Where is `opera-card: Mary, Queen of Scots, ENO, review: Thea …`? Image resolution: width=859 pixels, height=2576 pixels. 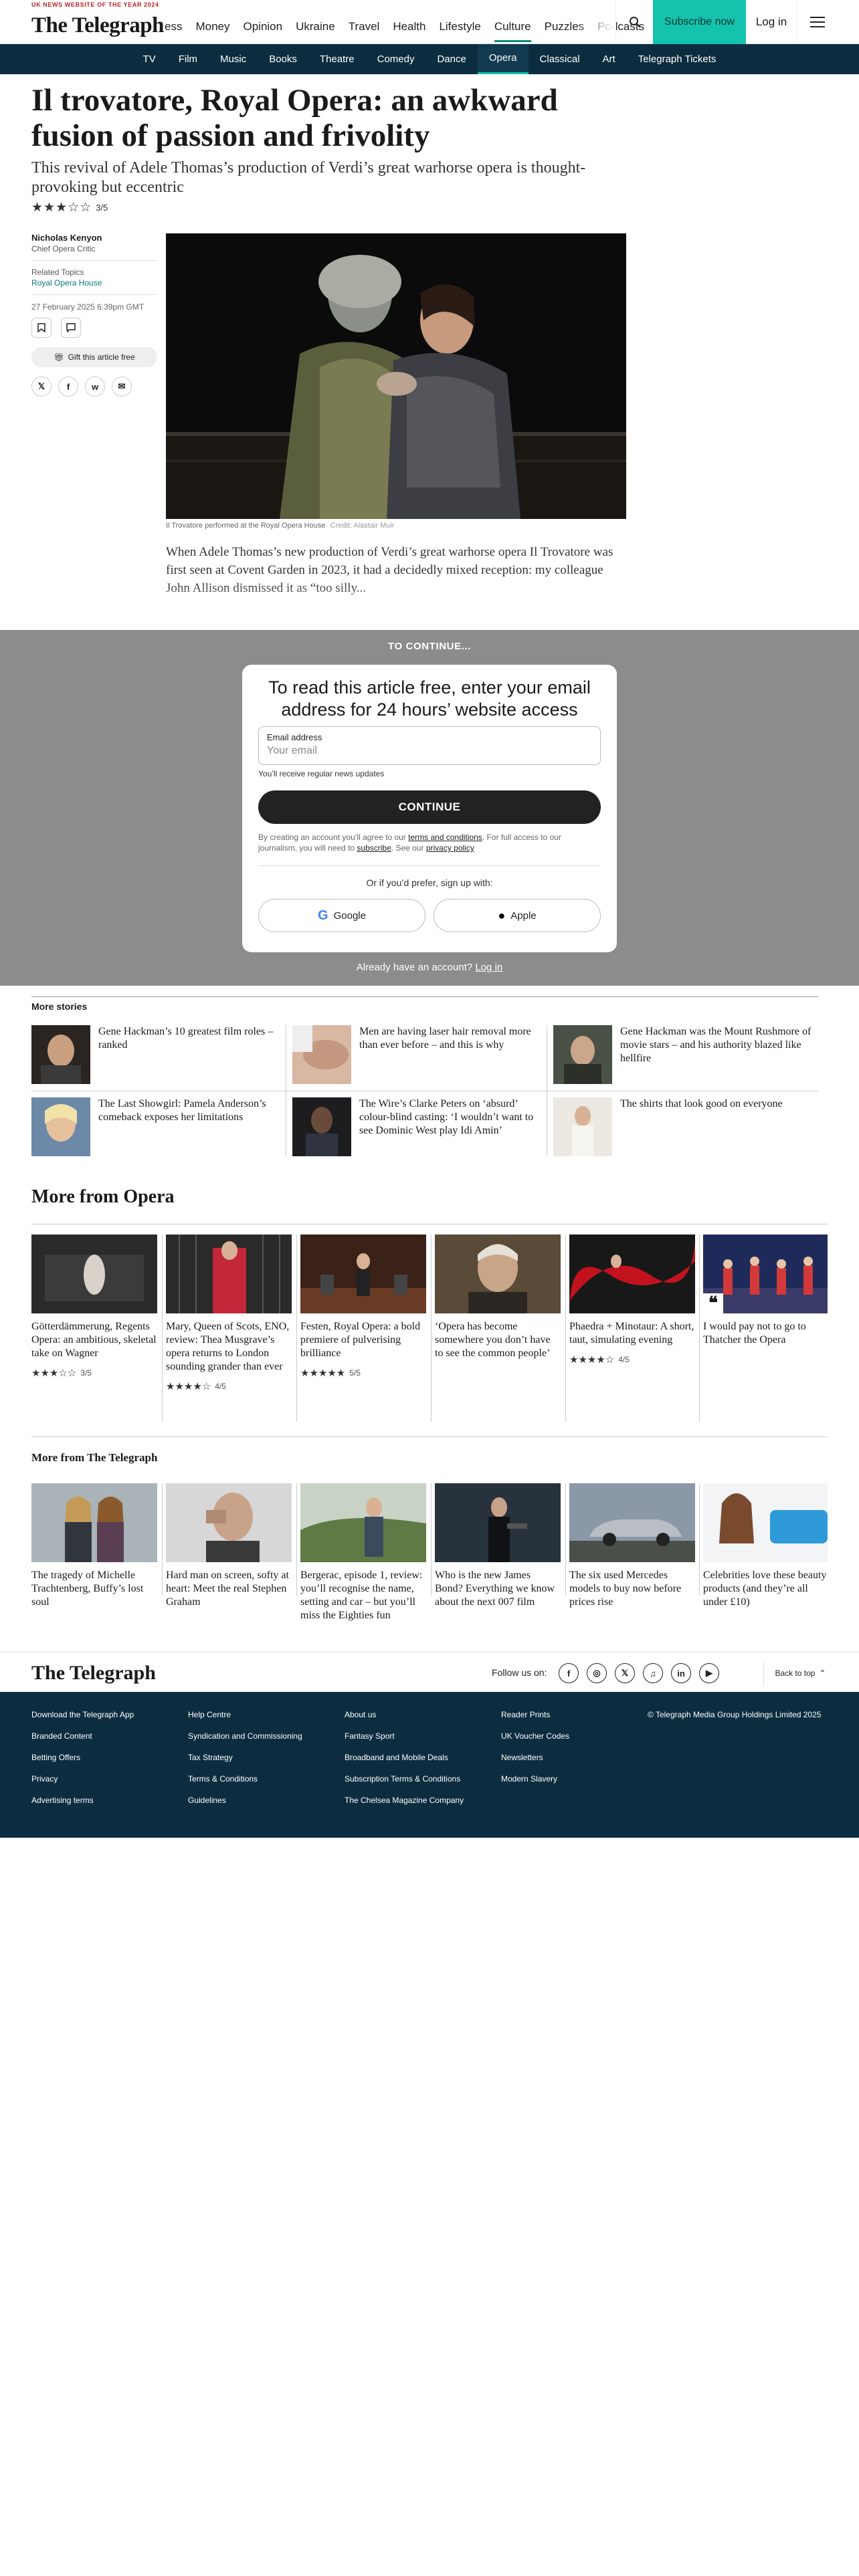
opera-card: Mary, Queen of Scots, ENO, review: Thea … is located at coordinates (229, 1314).